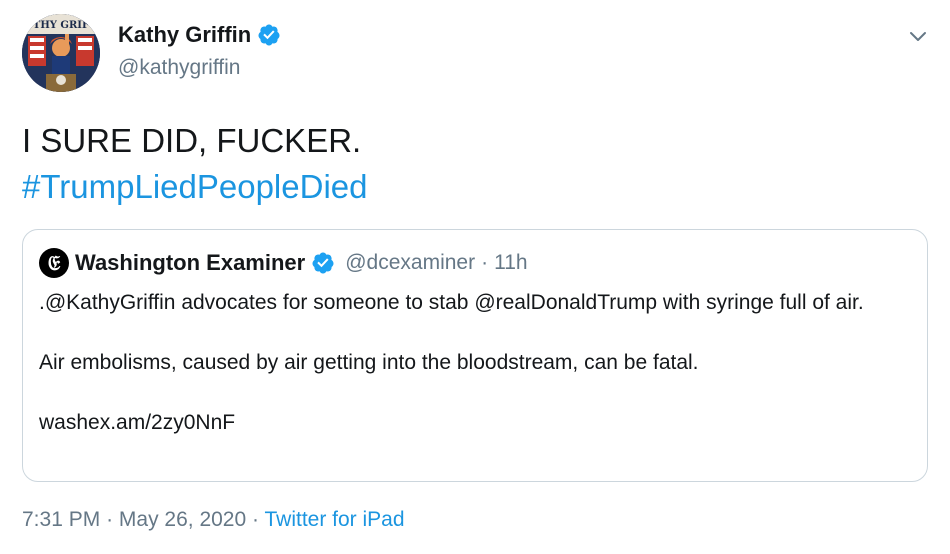 The width and height of the screenshot is (950, 554). I want to click on author-name-row: Kathy Griffin, so click(199, 35).